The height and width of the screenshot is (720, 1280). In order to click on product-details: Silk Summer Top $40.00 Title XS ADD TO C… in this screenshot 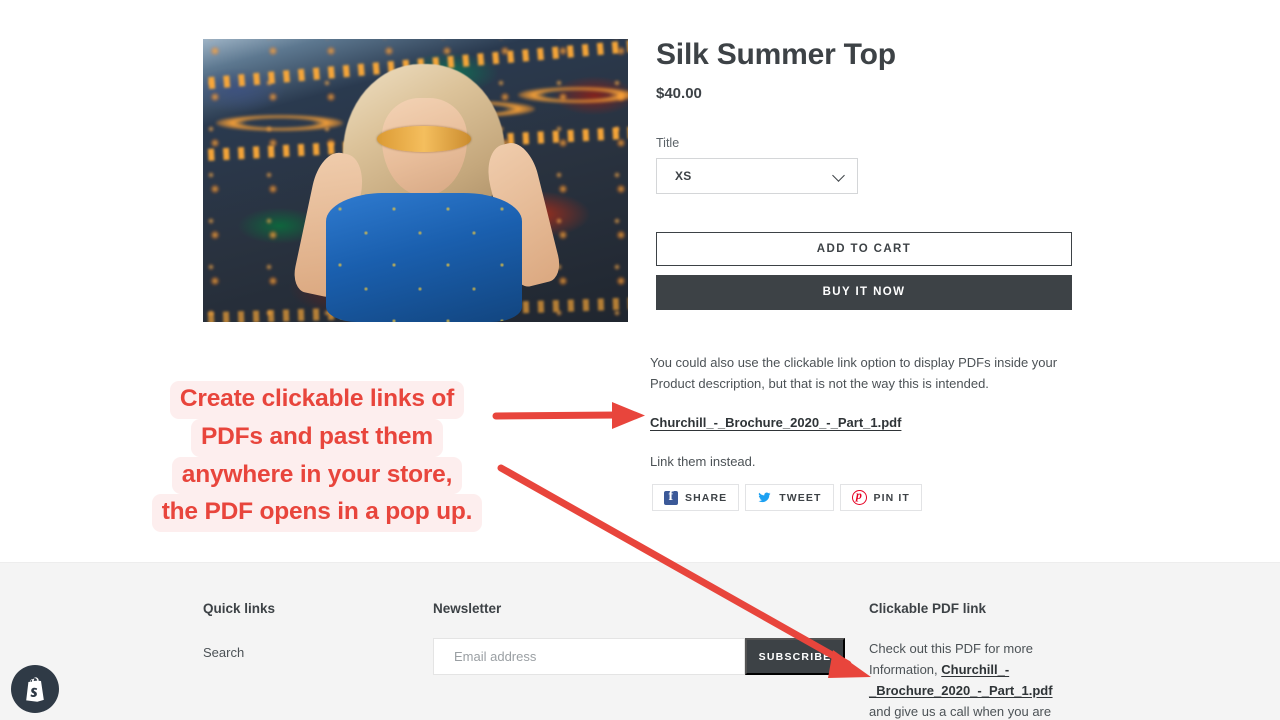, I will do `click(864, 174)`.